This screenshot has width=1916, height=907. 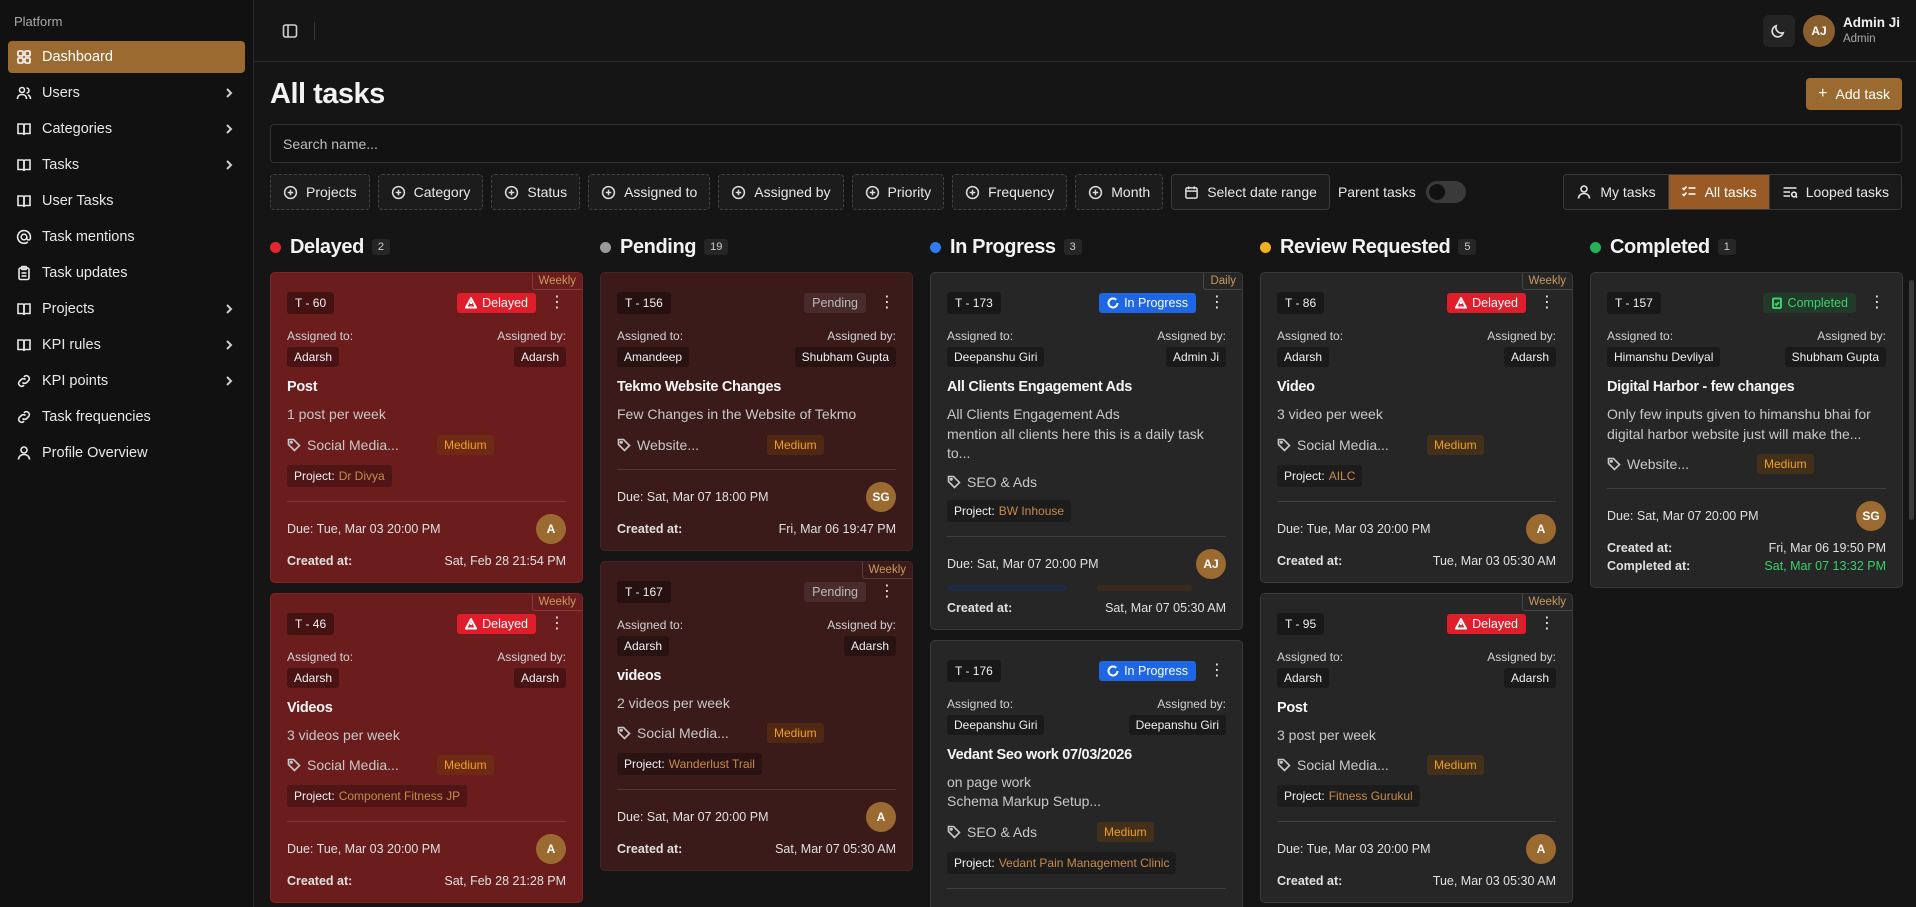 I want to click on task-description-line: 2 videos per week, so click(x=673, y=702).